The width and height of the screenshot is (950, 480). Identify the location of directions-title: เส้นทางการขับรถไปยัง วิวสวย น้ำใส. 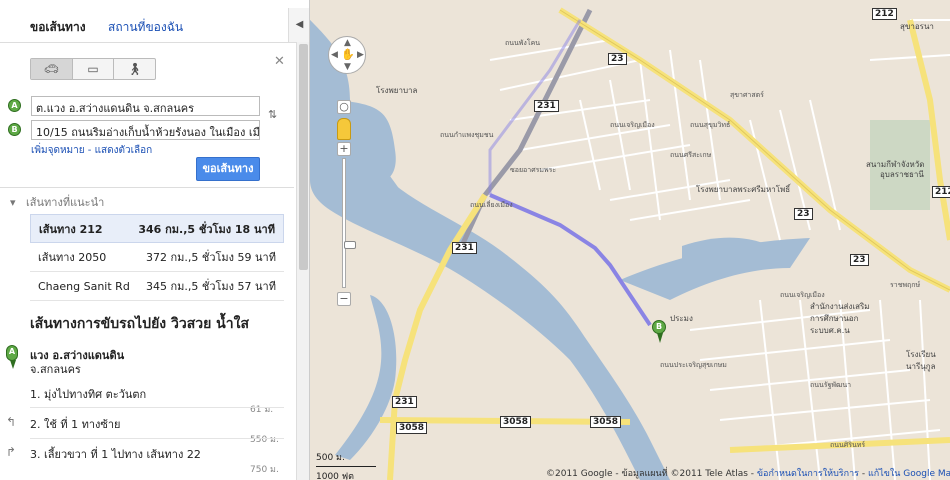
(139, 324).